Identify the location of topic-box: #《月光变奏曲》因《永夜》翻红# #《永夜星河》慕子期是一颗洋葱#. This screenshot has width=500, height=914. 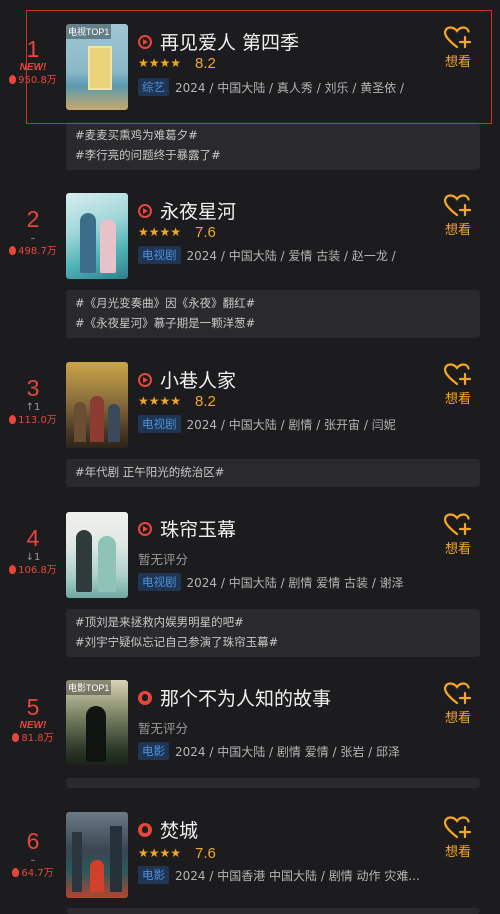
(273, 314).